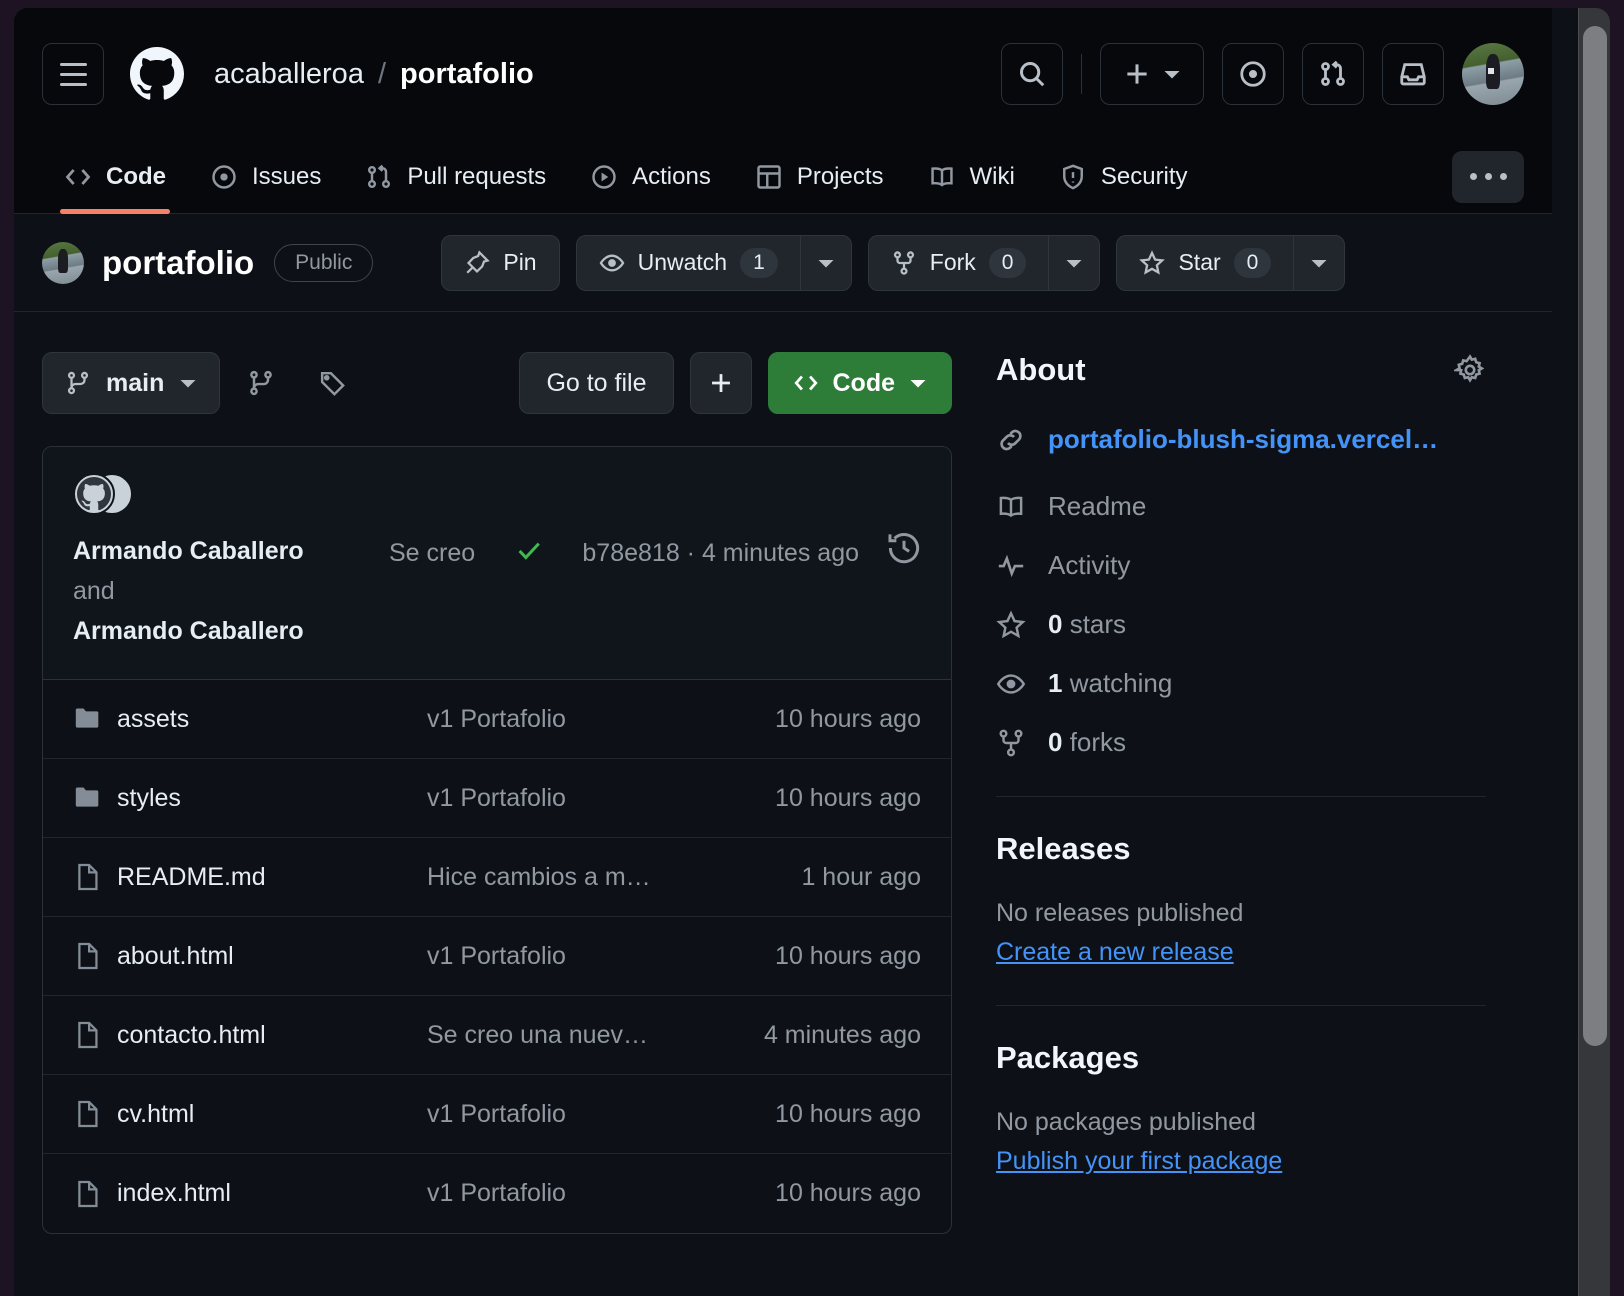 The height and width of the screenshot is (1296, 1624). What do you see at coordinates (131, 383) in the screenshot?
I see `branch-selector: main` at bounding box center [131, 383].